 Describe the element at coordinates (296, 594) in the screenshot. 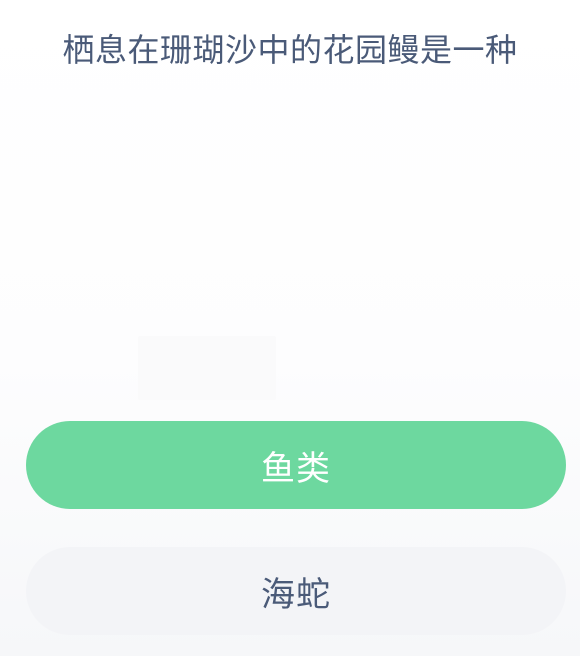

I see `answer-option-label: 海蛇` at that location.